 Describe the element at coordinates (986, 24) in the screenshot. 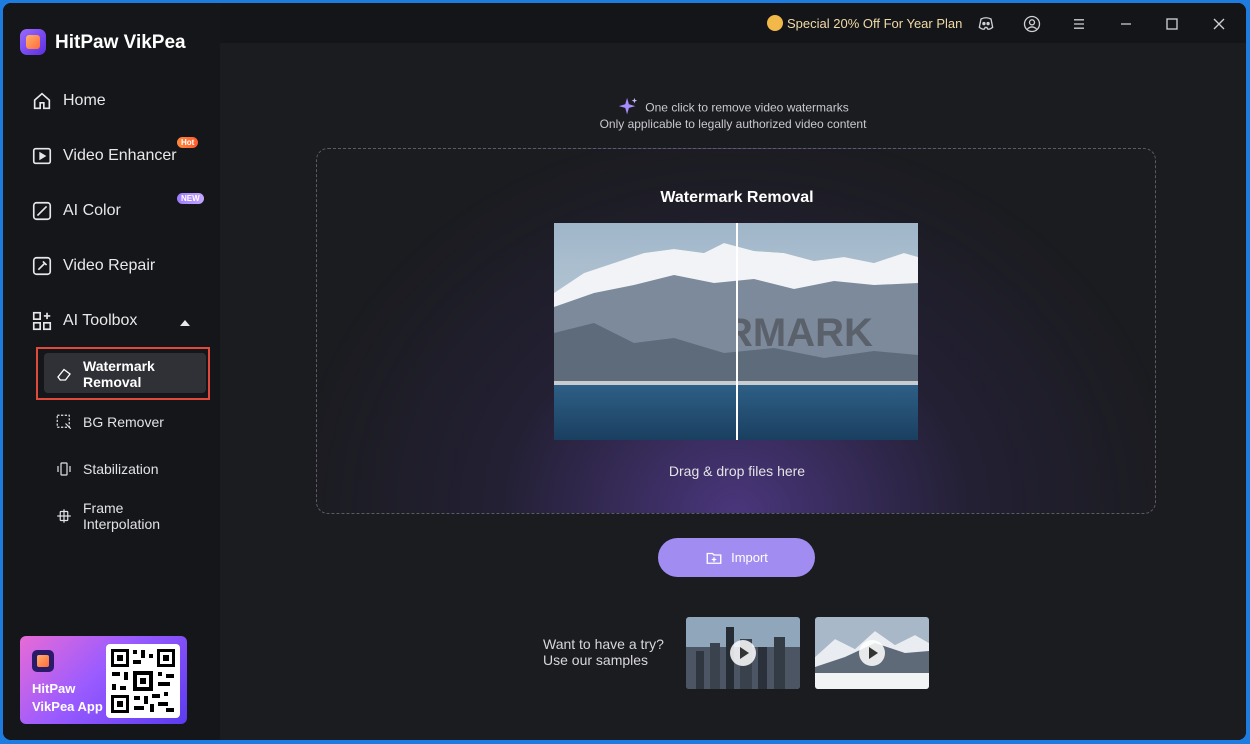

I see `discord-icon` at that location.